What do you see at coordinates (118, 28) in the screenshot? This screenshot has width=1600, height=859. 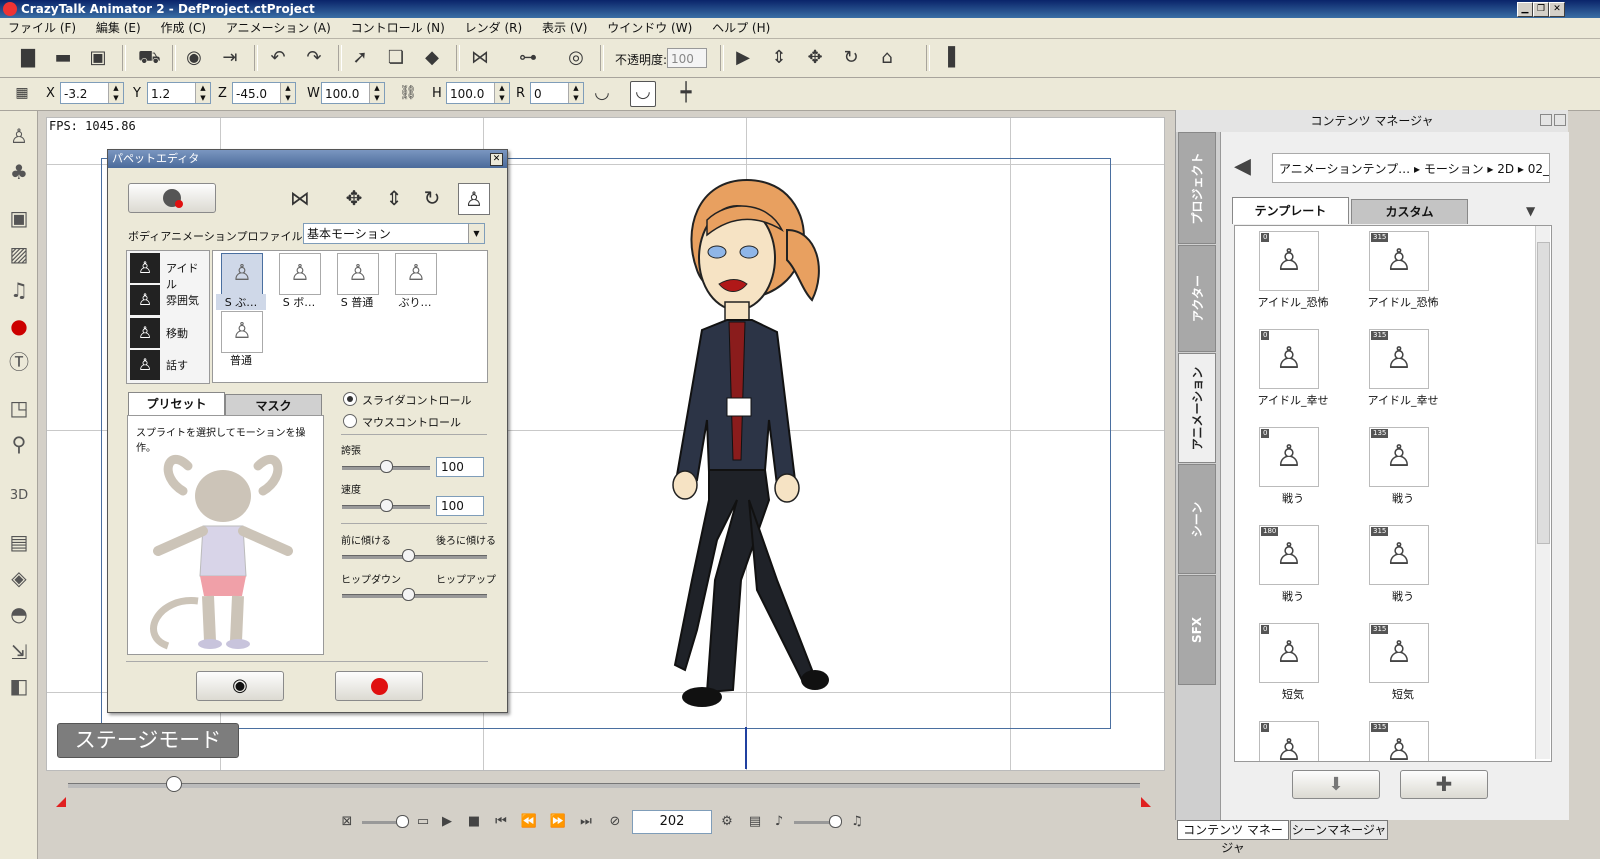 I see `menu-edit: 編集 (E)` at bounding box center [118, 28].